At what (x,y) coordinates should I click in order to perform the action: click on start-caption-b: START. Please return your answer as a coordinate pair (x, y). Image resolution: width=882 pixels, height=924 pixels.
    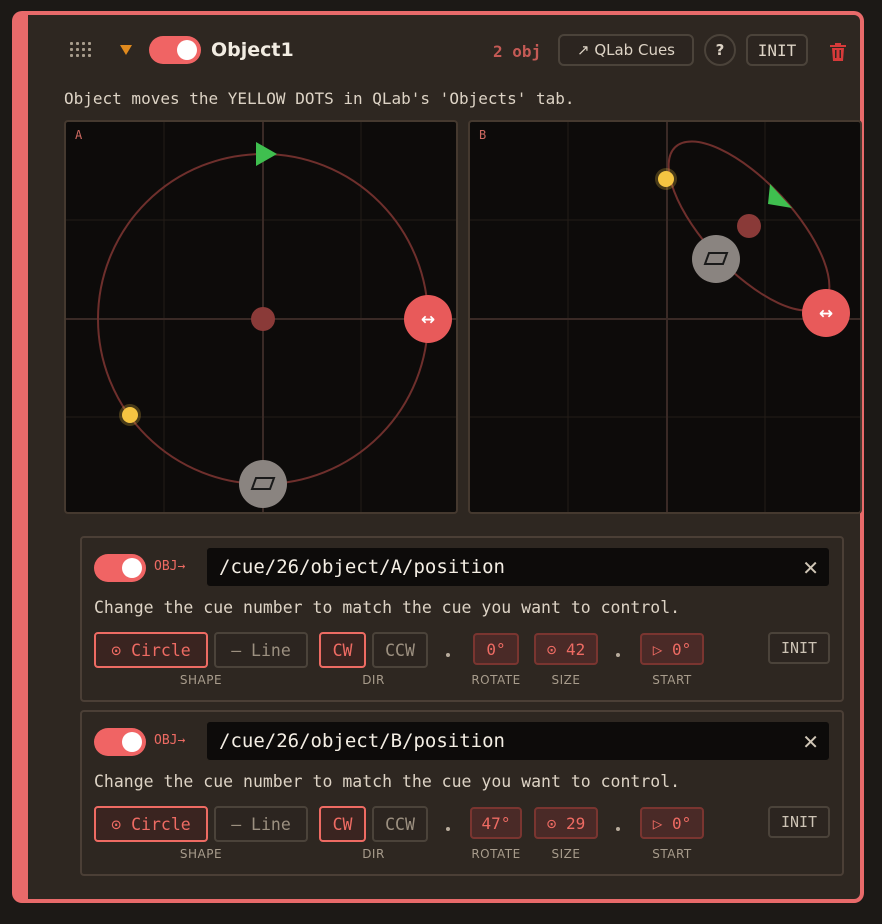
    Looking at the image, I should click on (672, 854).